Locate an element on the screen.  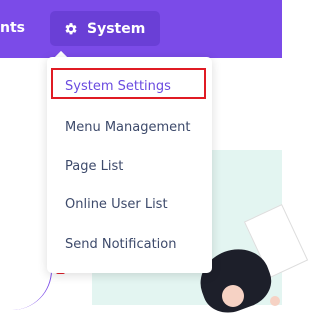
menu-item-send-notification: Send Notification is located at coordinates (120, 244).